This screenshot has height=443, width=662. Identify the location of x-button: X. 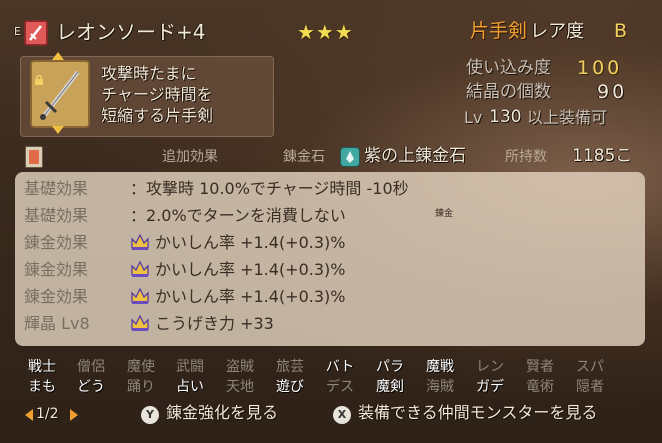
(342, 414).